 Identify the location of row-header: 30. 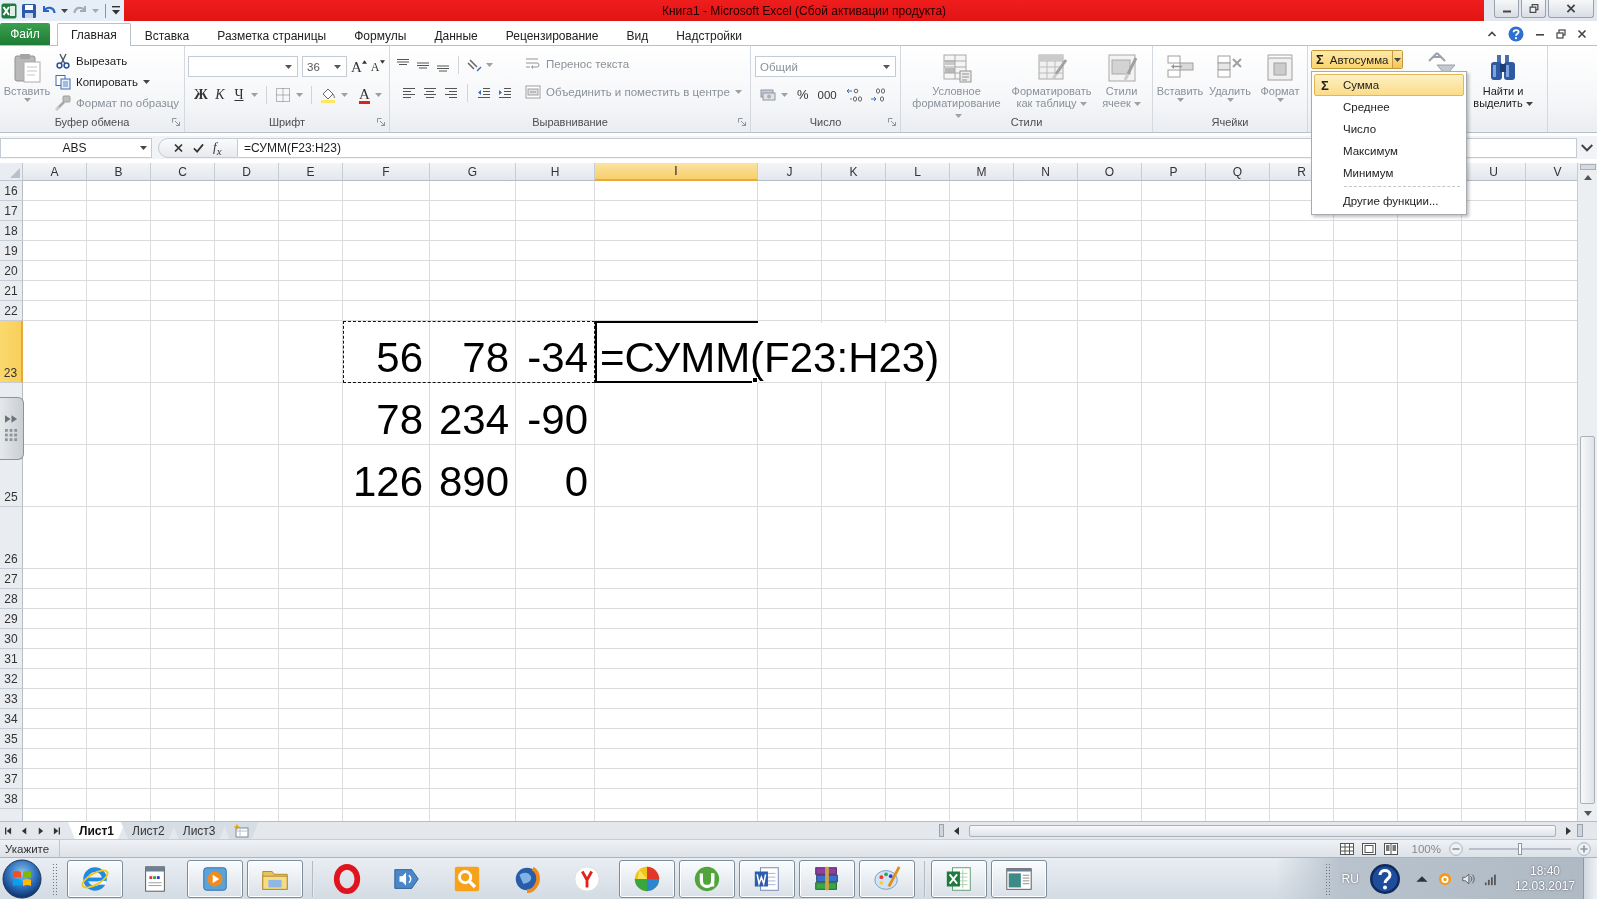
(11, 639).